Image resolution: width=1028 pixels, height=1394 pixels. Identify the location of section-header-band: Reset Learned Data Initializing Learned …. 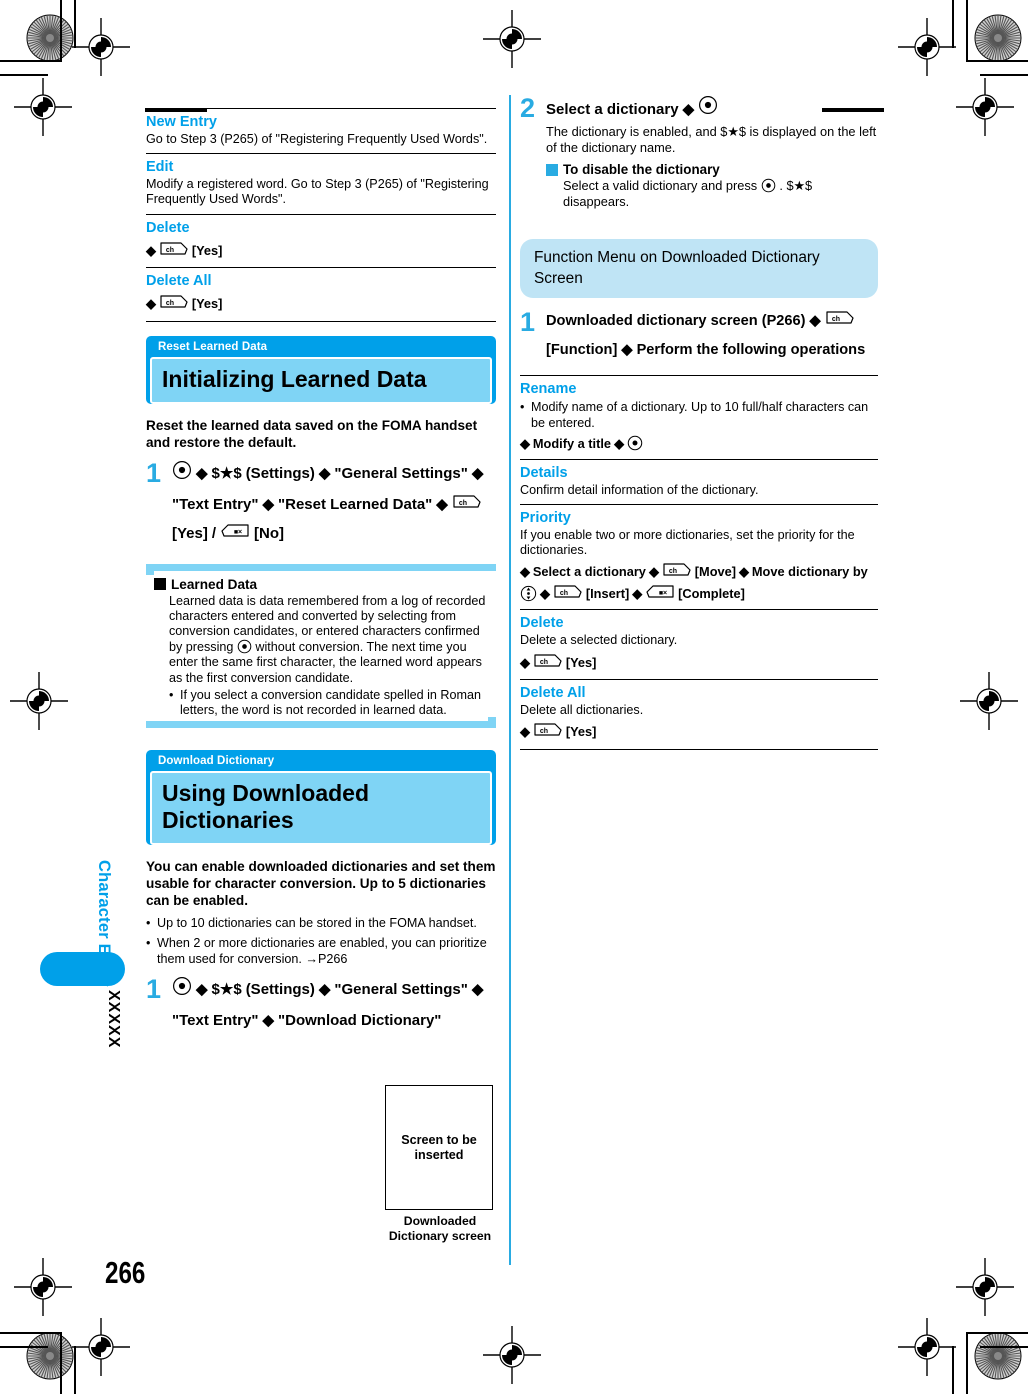
(321, 369).